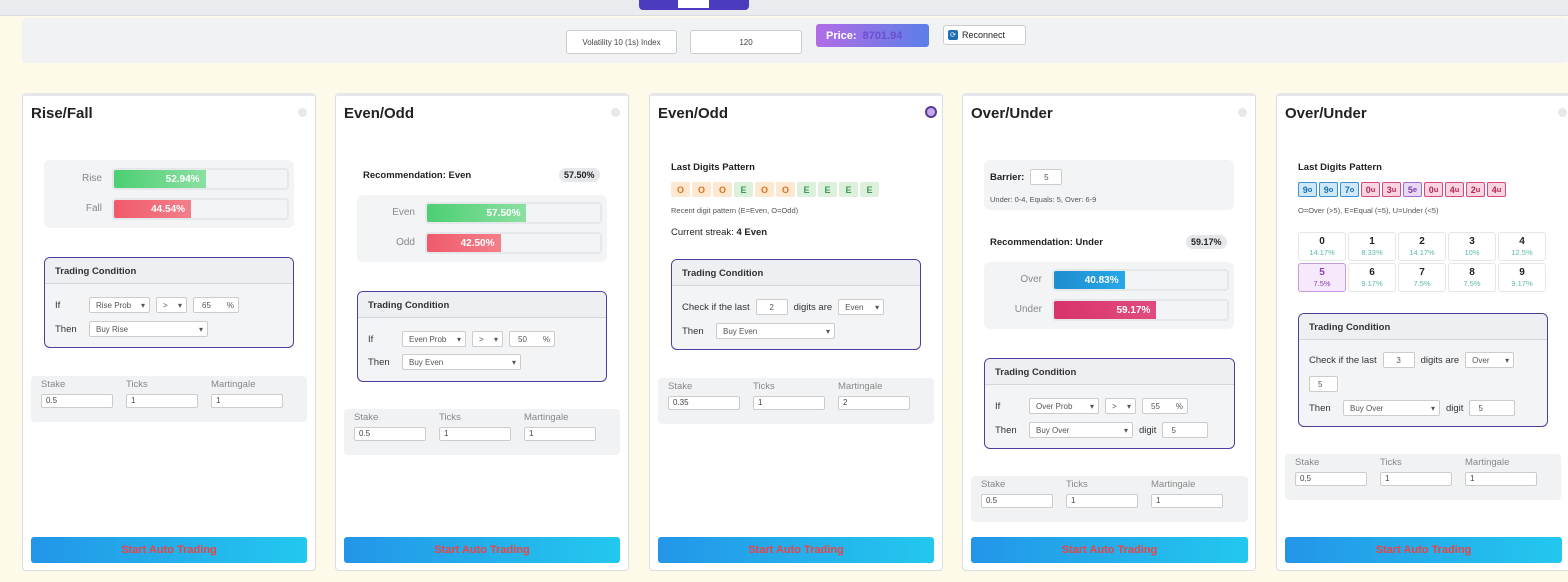  I want to click on barrier-input: 5, so click(1046, 177).